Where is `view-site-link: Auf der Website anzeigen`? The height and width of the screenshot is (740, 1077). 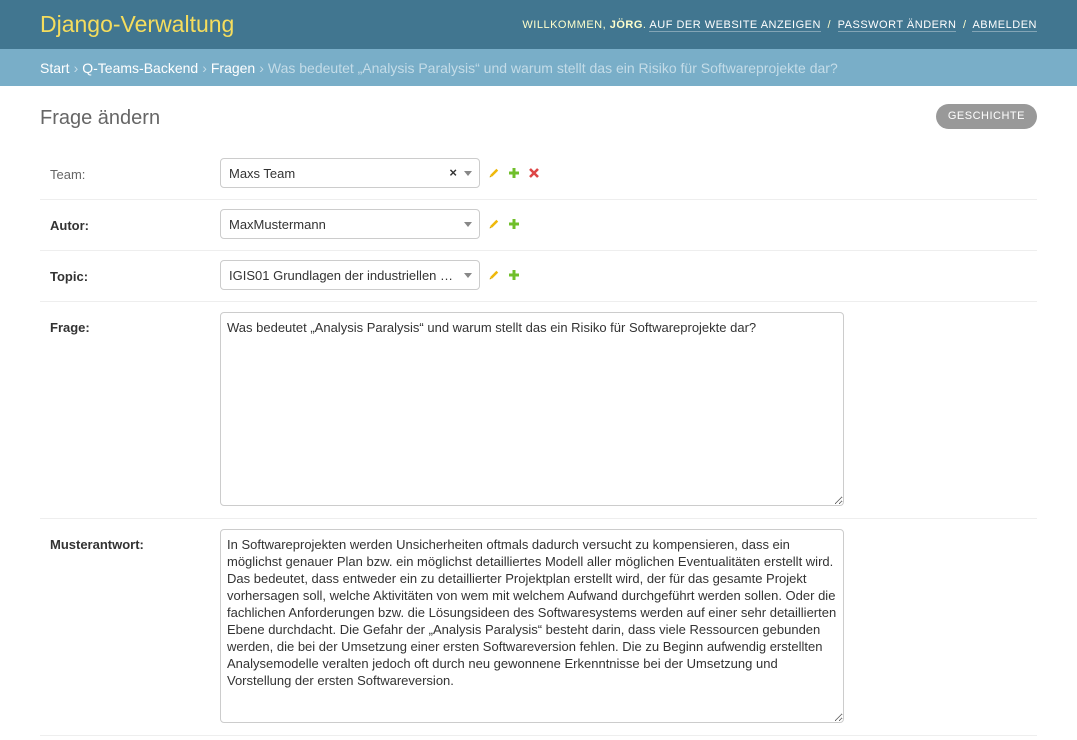
view-site-link: Auf der Website anzeigen is located at coordinates (735, 25).